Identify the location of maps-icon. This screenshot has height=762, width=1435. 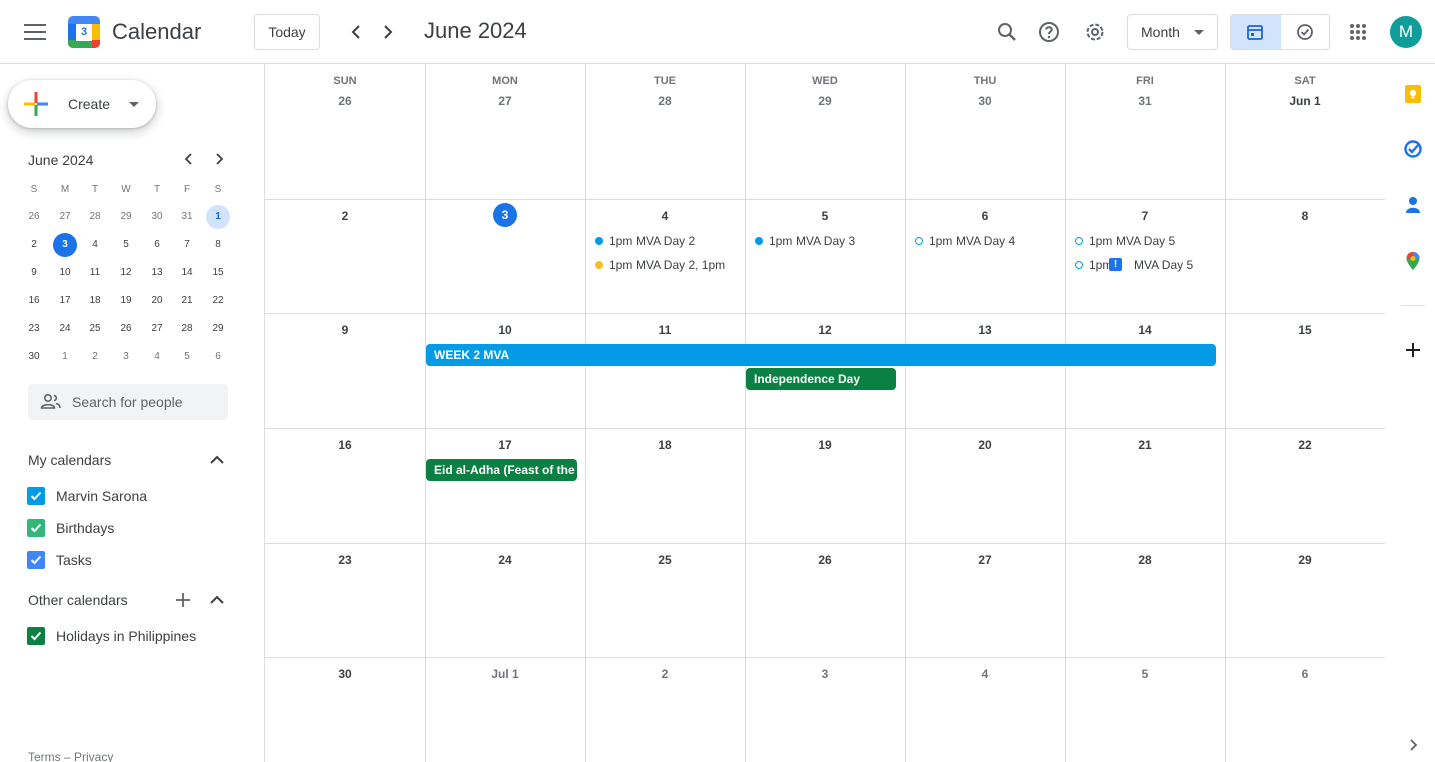
(1413, 261).